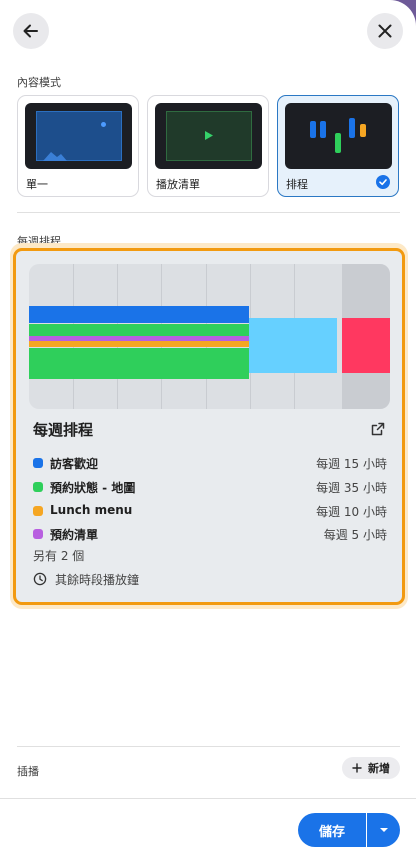 The width and height of the screenshot is (416, 860). What do you see at coordinates (351, 512) in the screenshot?
I see `schedule-item-hours: 每週 10 小時` at bounding box center [351, 512].